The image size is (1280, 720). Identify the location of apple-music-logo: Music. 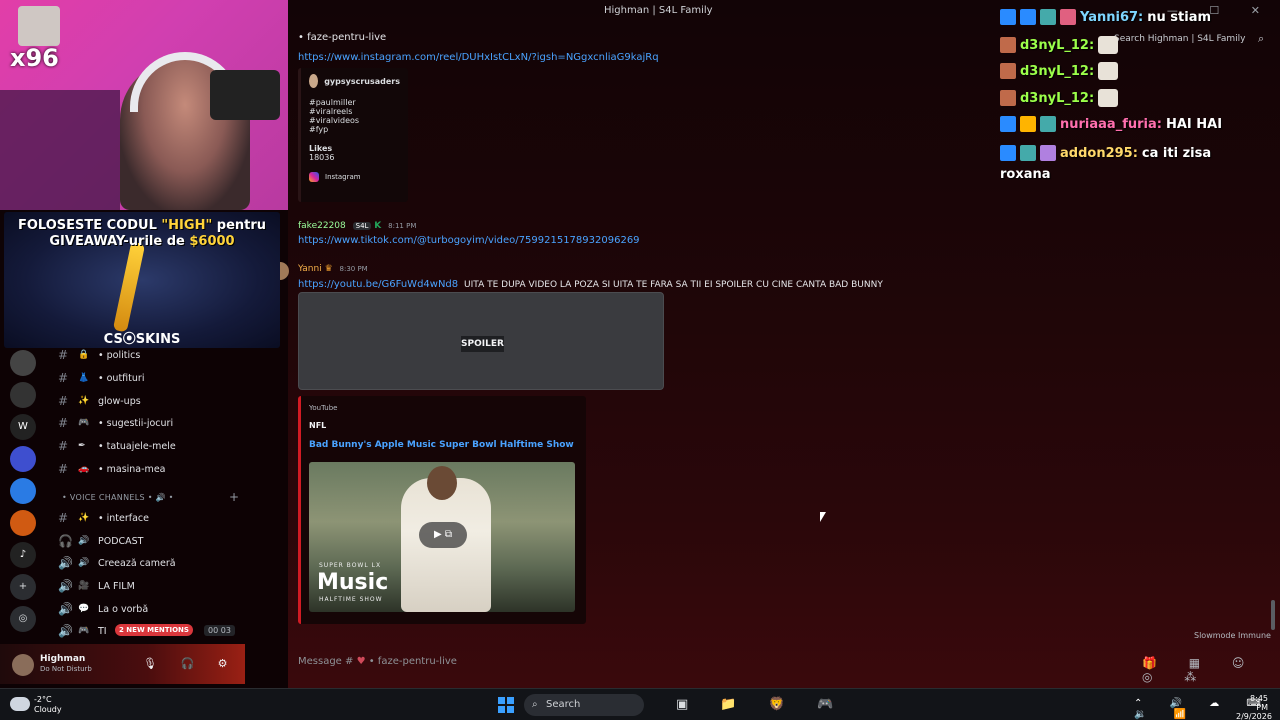
(353, 582).